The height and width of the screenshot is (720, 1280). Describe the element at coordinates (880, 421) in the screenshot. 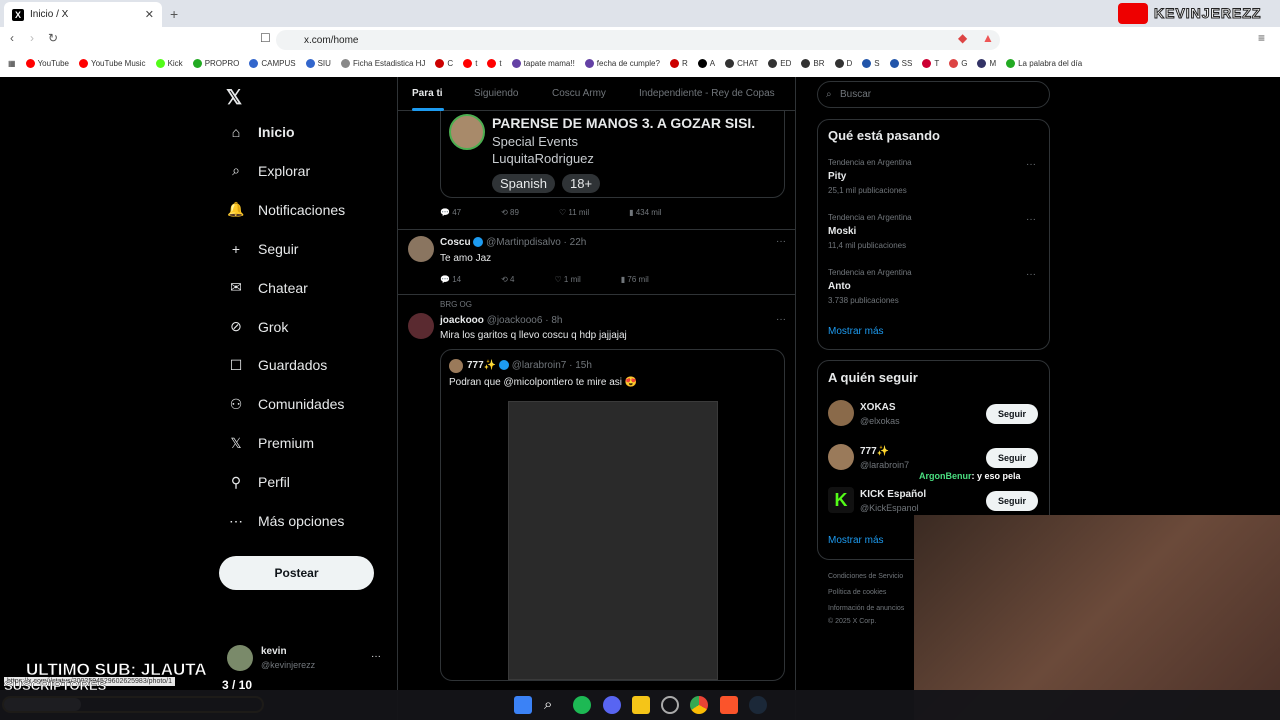

I see `follow-handle: @elxokas` at that location.